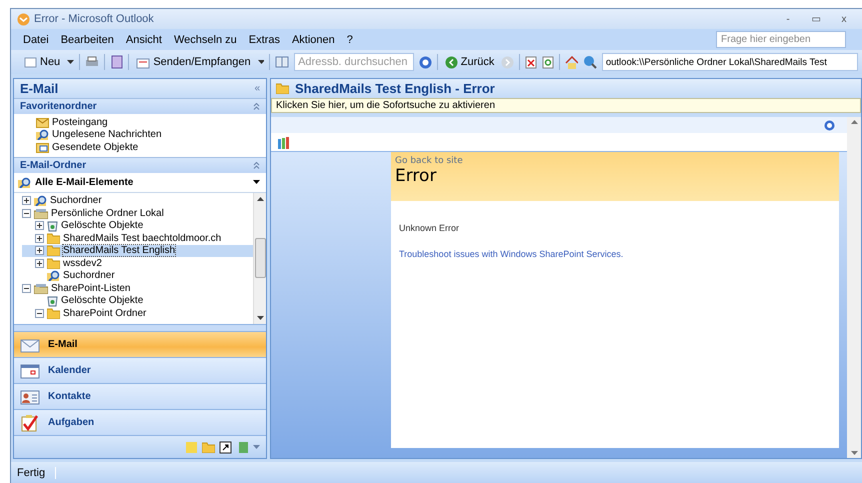 This screenshot has height=483, width=862. Describe the element at coordinates (284, 142) in the screenshot. I see `people-logo-icon` at that location.